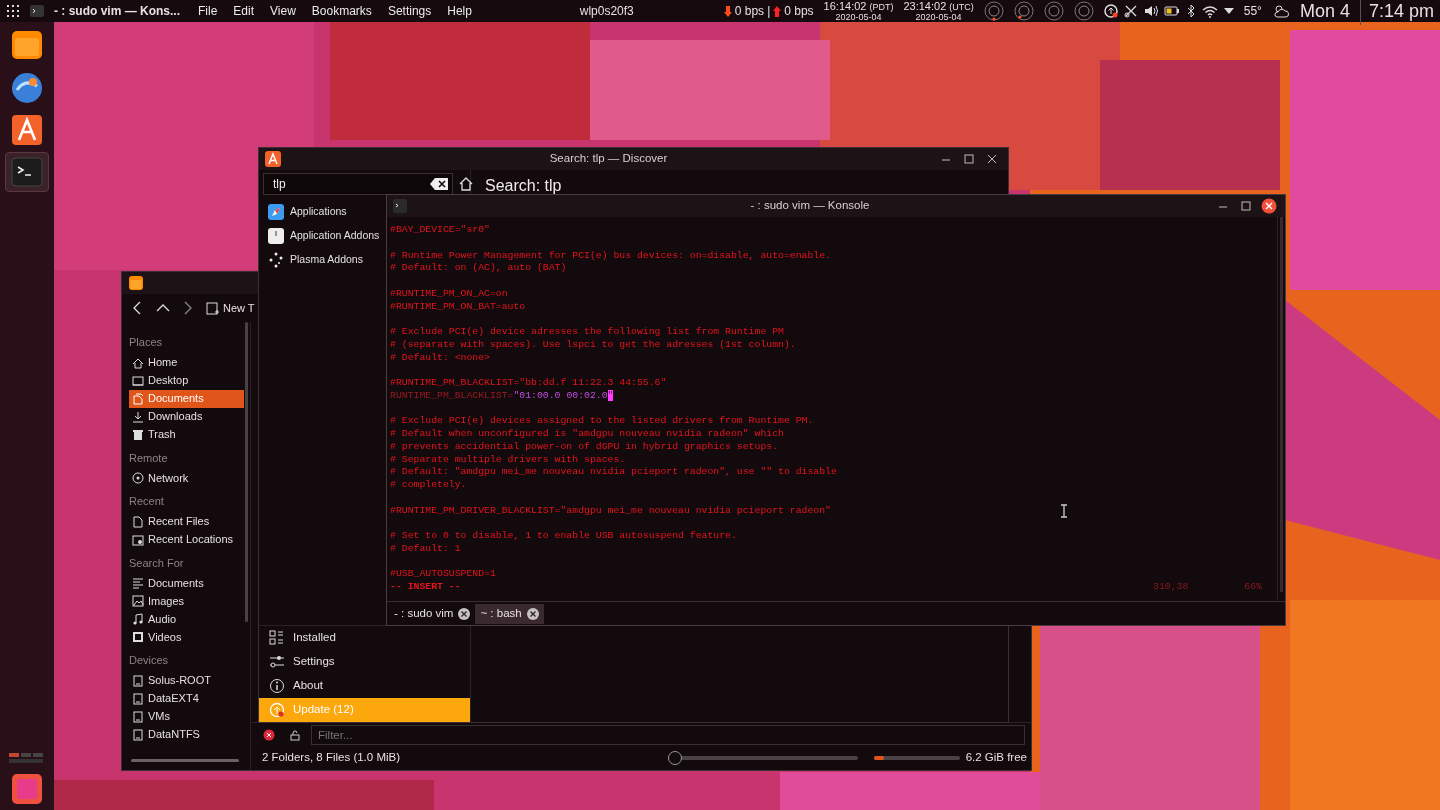 The height and width of the screenshot is (810, 1440). Describe the element at coordinates (409, 11) in the screenshot. I see `menu-item: Settings` at that location.